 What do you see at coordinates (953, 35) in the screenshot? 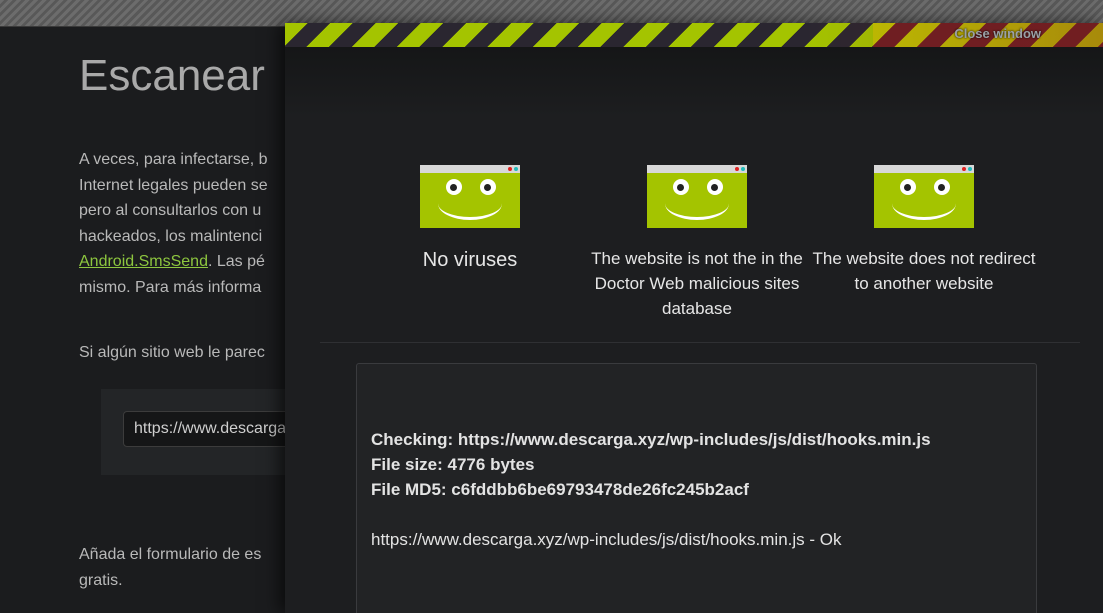
I see `hazard-stripe-fade` at bounding box center [953, 35].